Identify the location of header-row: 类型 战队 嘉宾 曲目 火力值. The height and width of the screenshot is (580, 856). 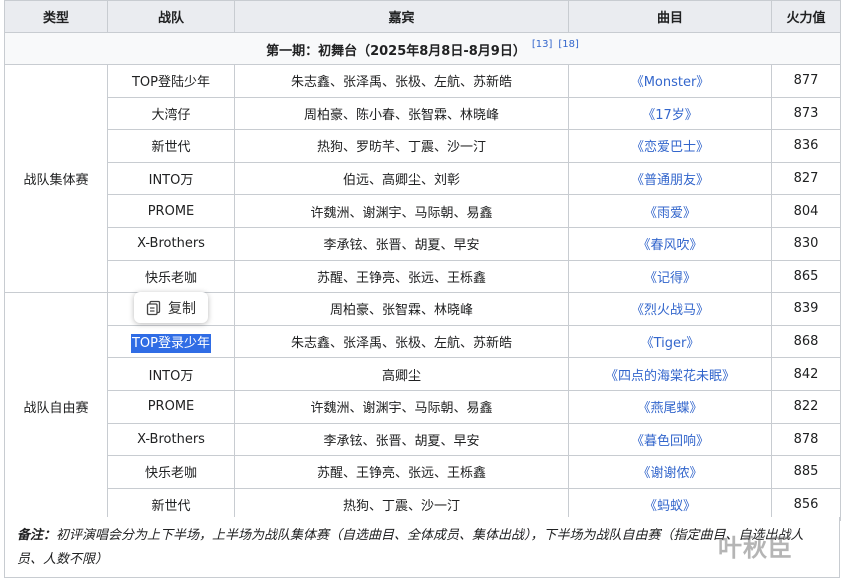
(422, 16).